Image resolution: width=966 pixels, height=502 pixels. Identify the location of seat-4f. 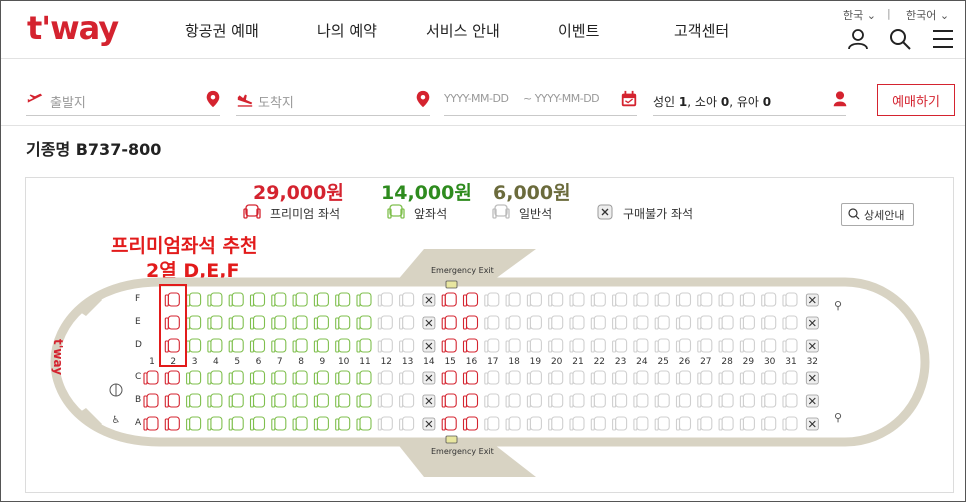
(215, 299).